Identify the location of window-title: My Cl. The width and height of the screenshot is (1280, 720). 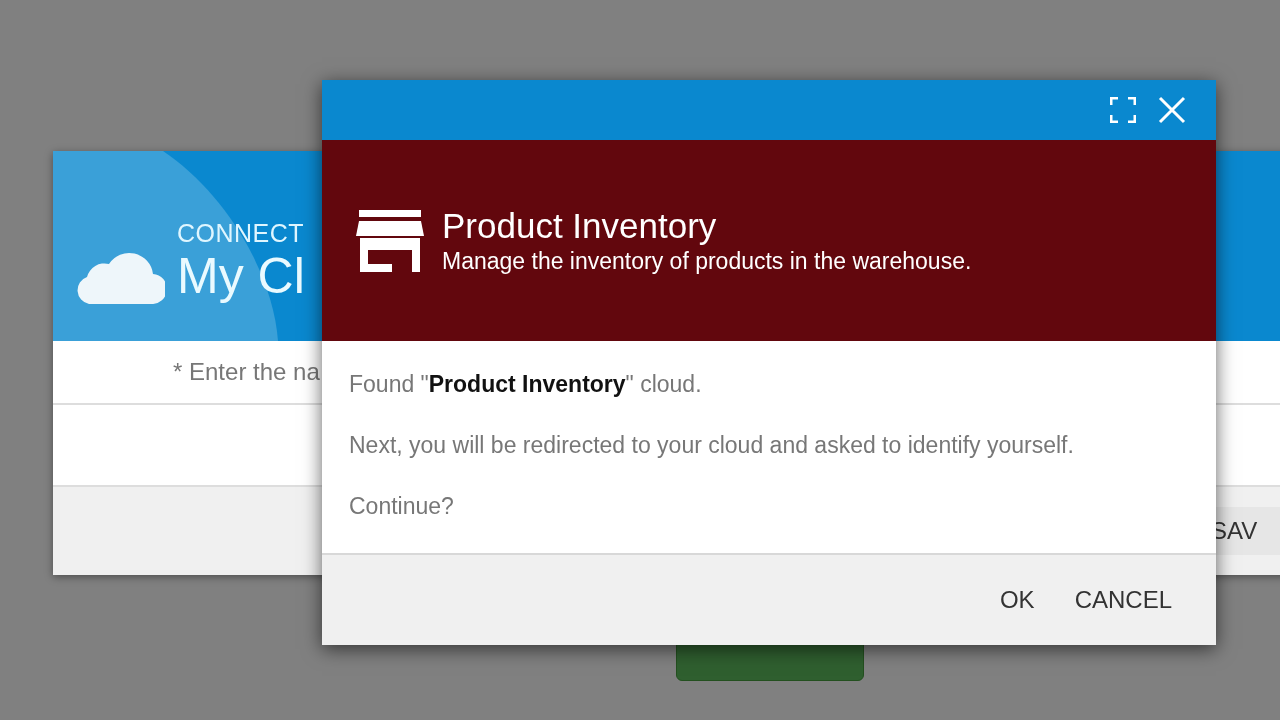
(241, 275).